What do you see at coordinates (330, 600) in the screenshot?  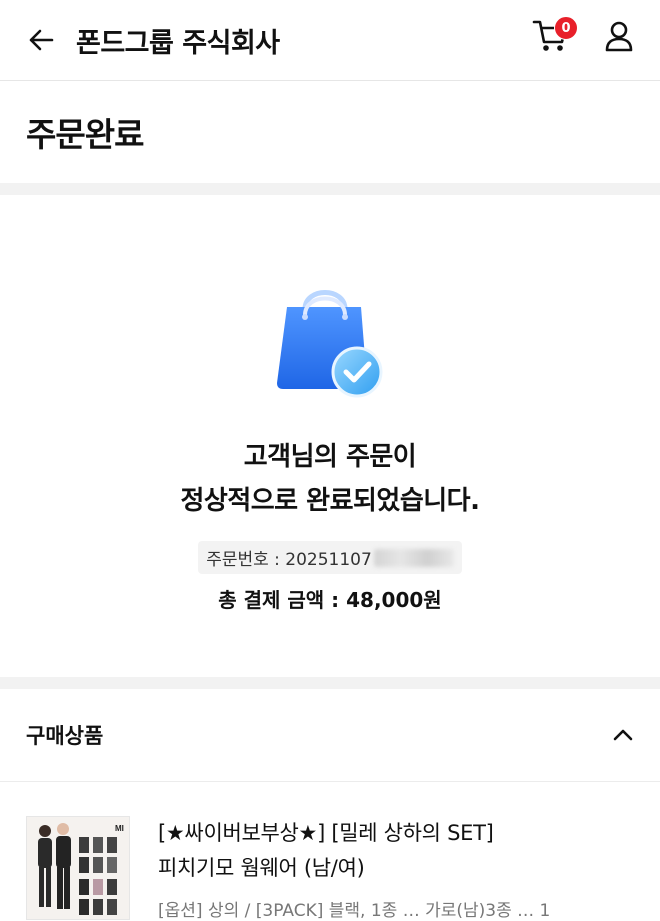 I see `total-amount: 총 결제 금액 : 48,000원` at bounding box center [330, 600].